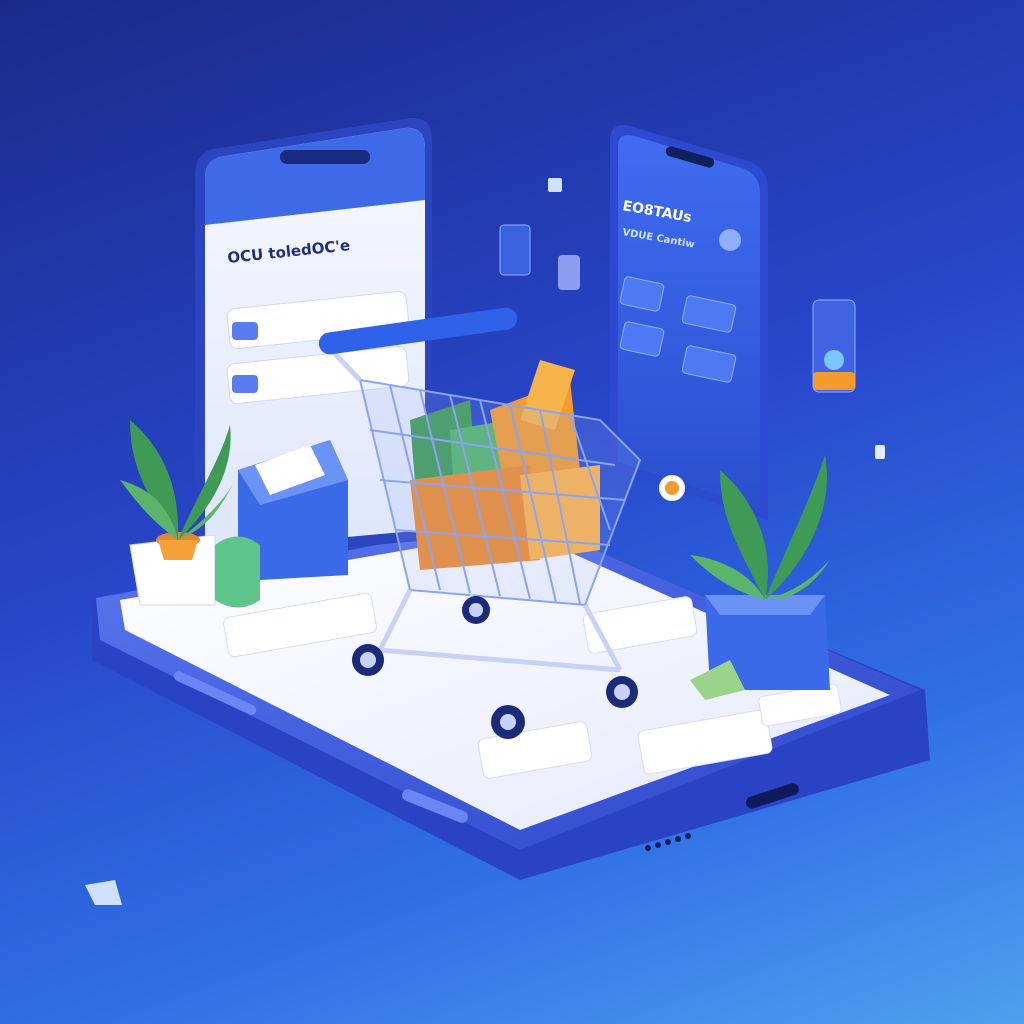 The image size is (1024, 1024). I want to click on plant-pot-icon, so click(178, 550).